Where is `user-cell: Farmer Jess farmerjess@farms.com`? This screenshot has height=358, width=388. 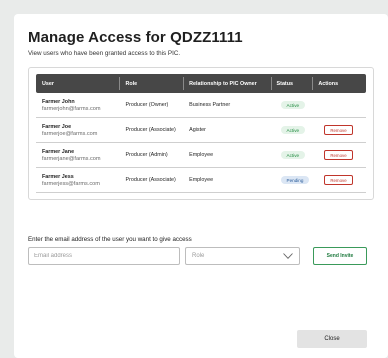 user-cell: Farmer Jess farmerjess@farms.com is located at coordinates (77, 180).